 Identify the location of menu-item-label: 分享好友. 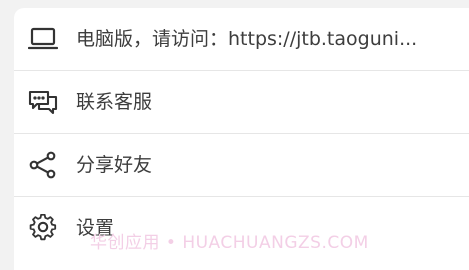
(114, 165).